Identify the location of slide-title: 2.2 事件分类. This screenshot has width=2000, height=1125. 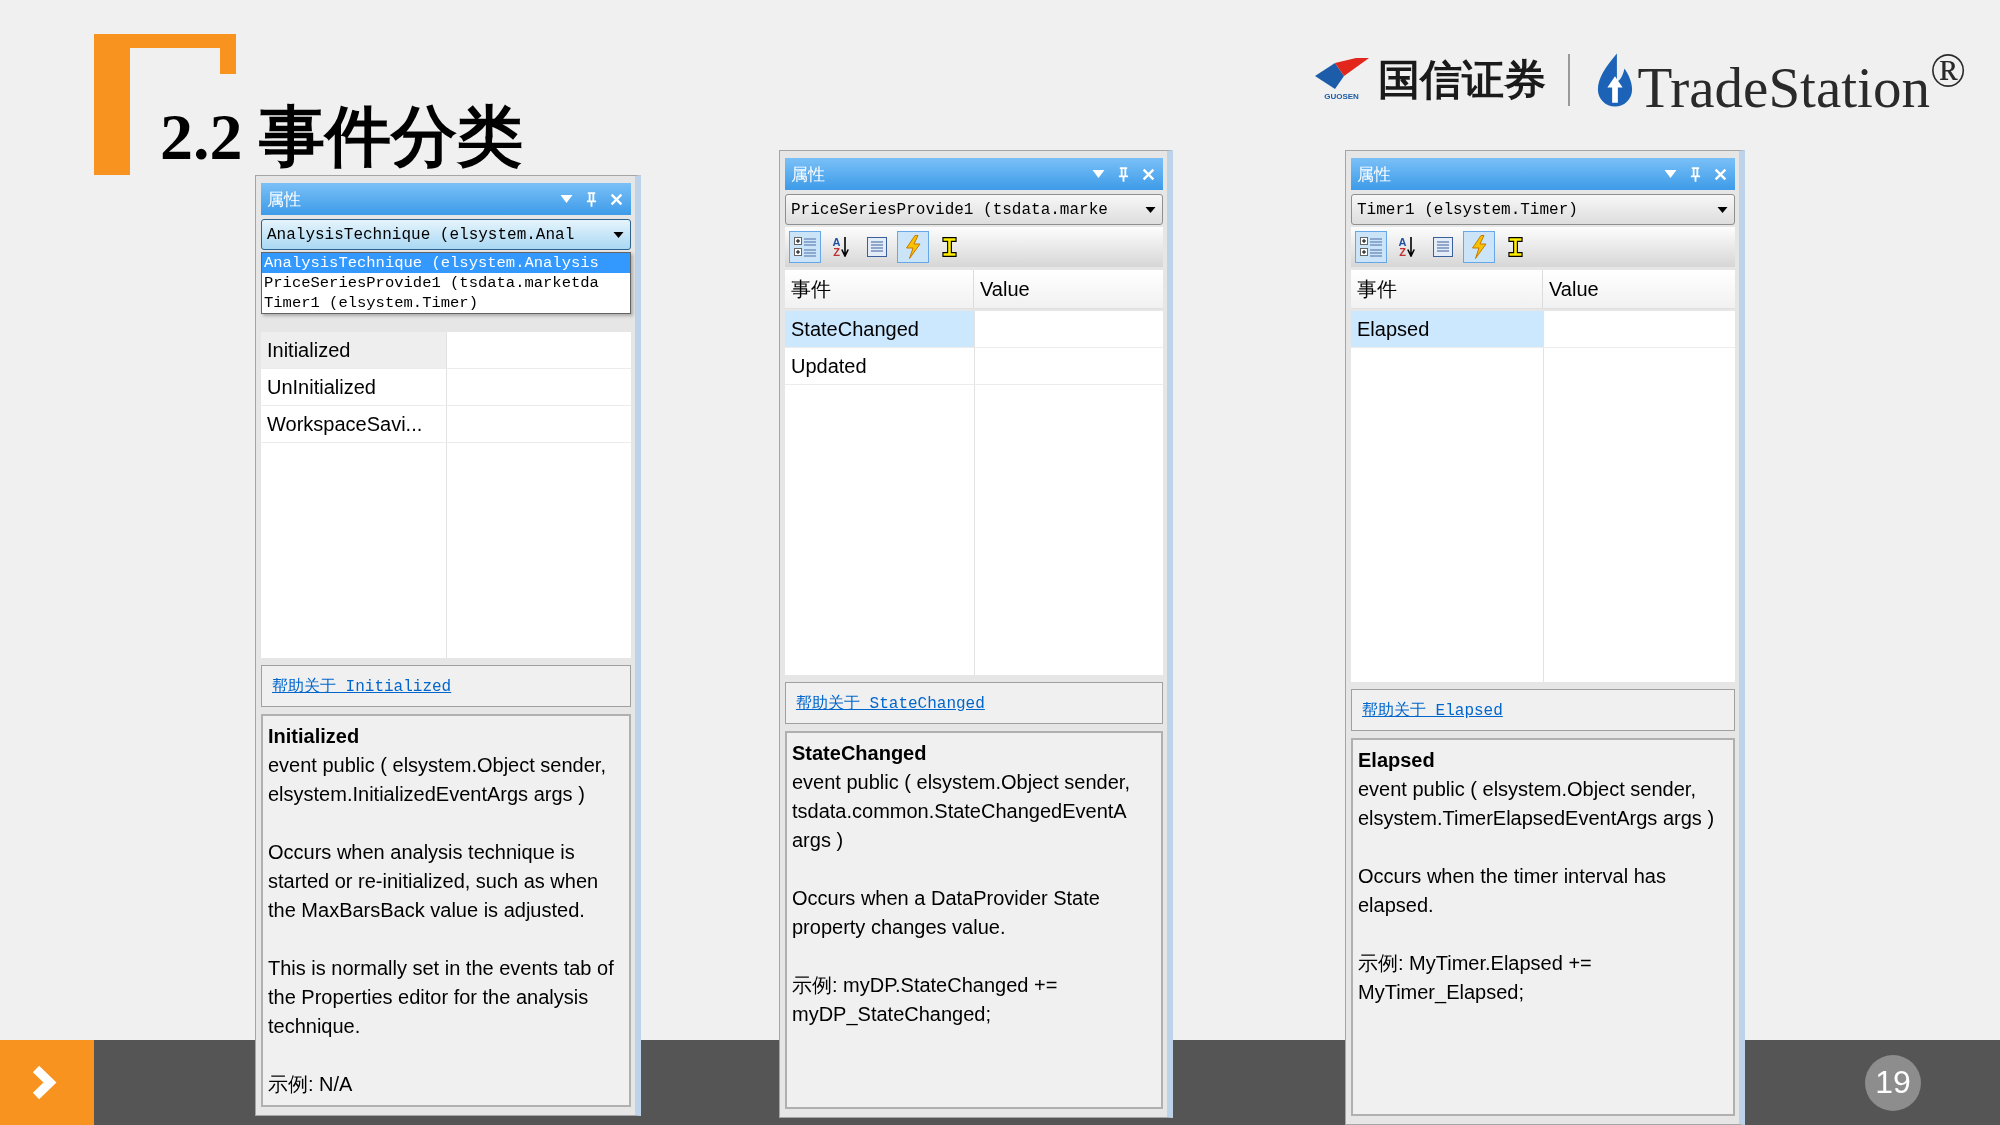
(341, 138).